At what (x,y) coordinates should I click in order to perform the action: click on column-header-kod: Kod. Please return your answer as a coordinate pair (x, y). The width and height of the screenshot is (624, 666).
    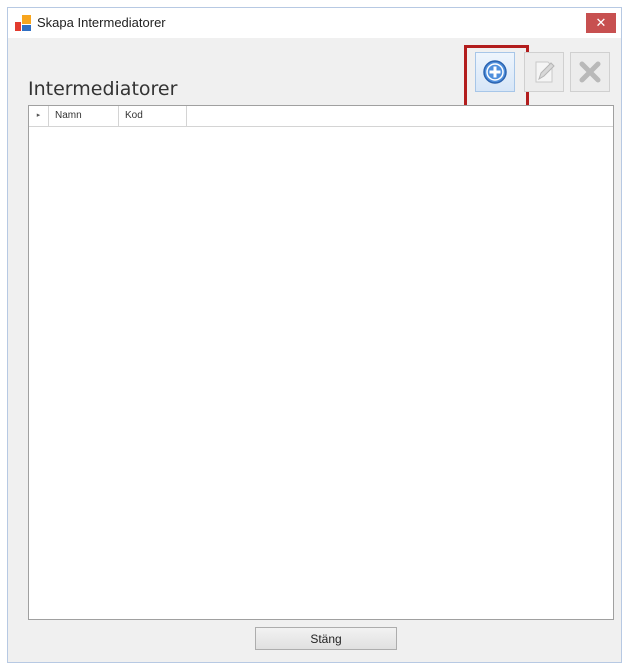
    Looking at the image, I should click on (153, 116).